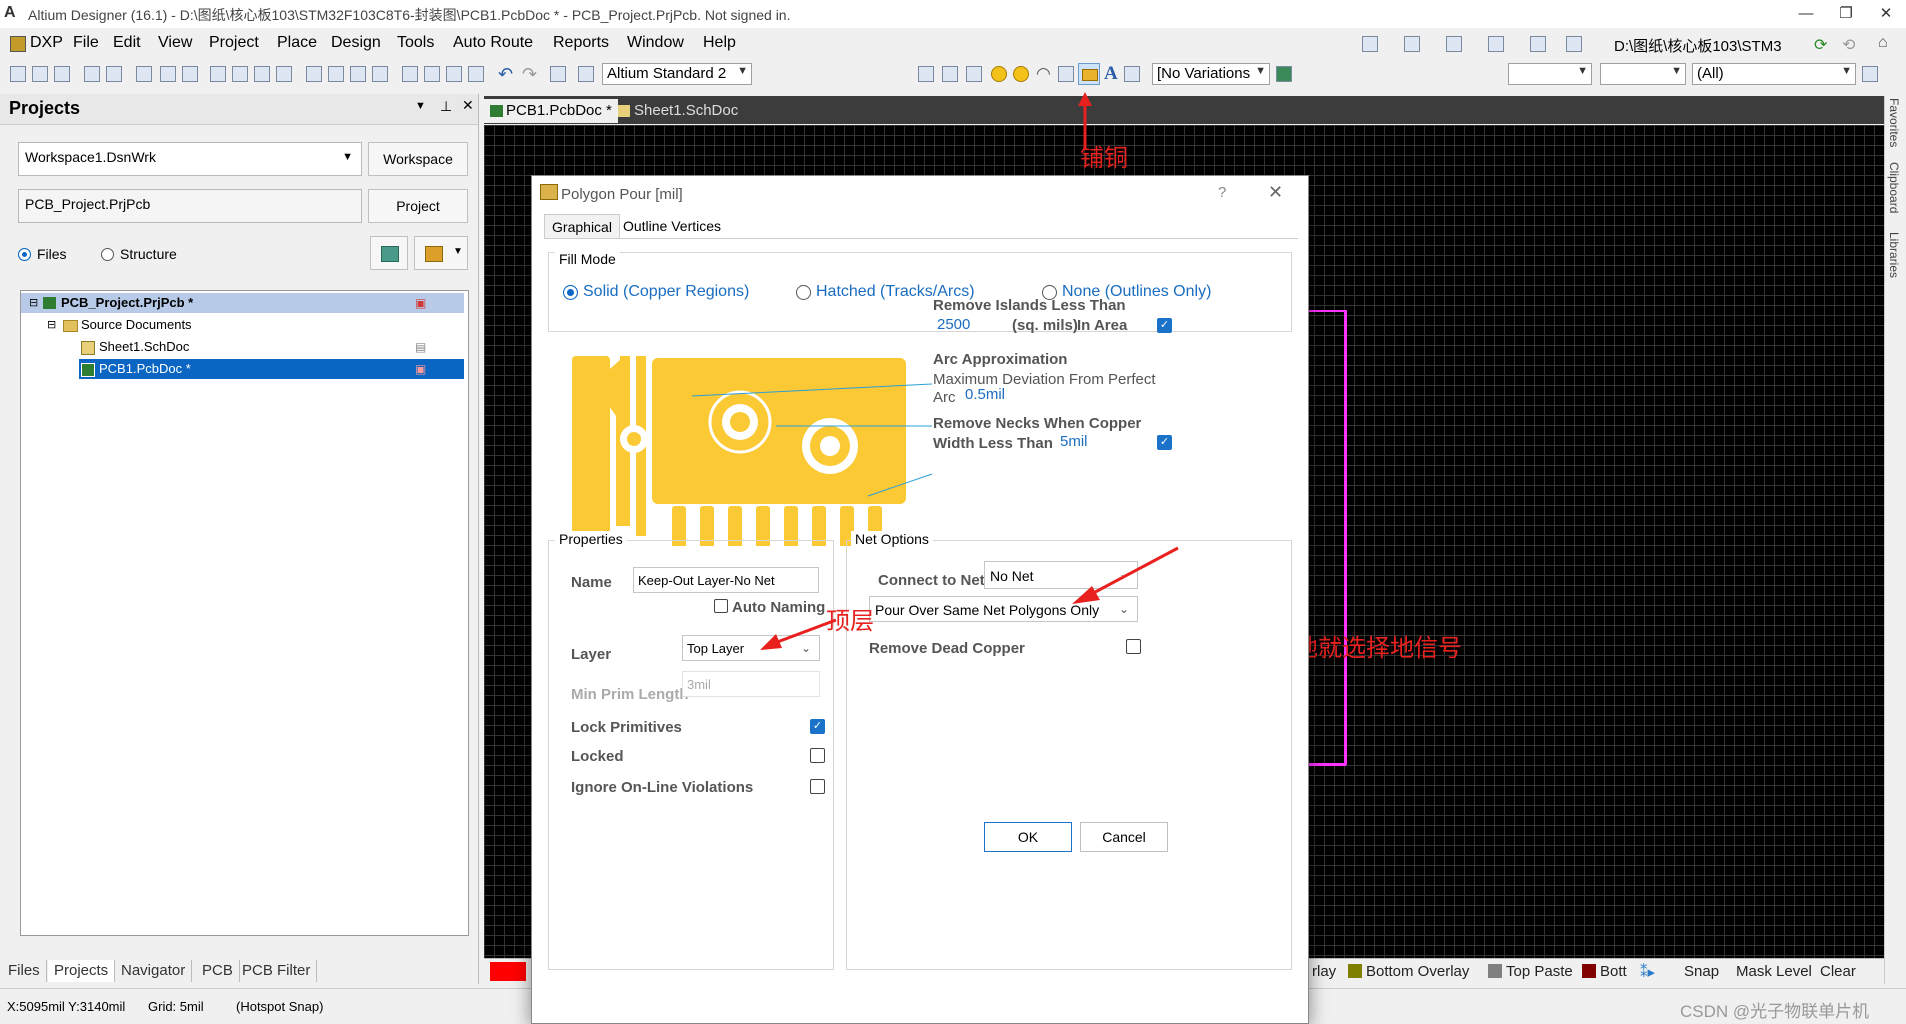 The height and width of the screenshot is (1024, 1906). What do you see at coordinates (985, 394) in the screenshot?
I see `arc-approx-value: 0.5mil` at bounding box center [985, 394].